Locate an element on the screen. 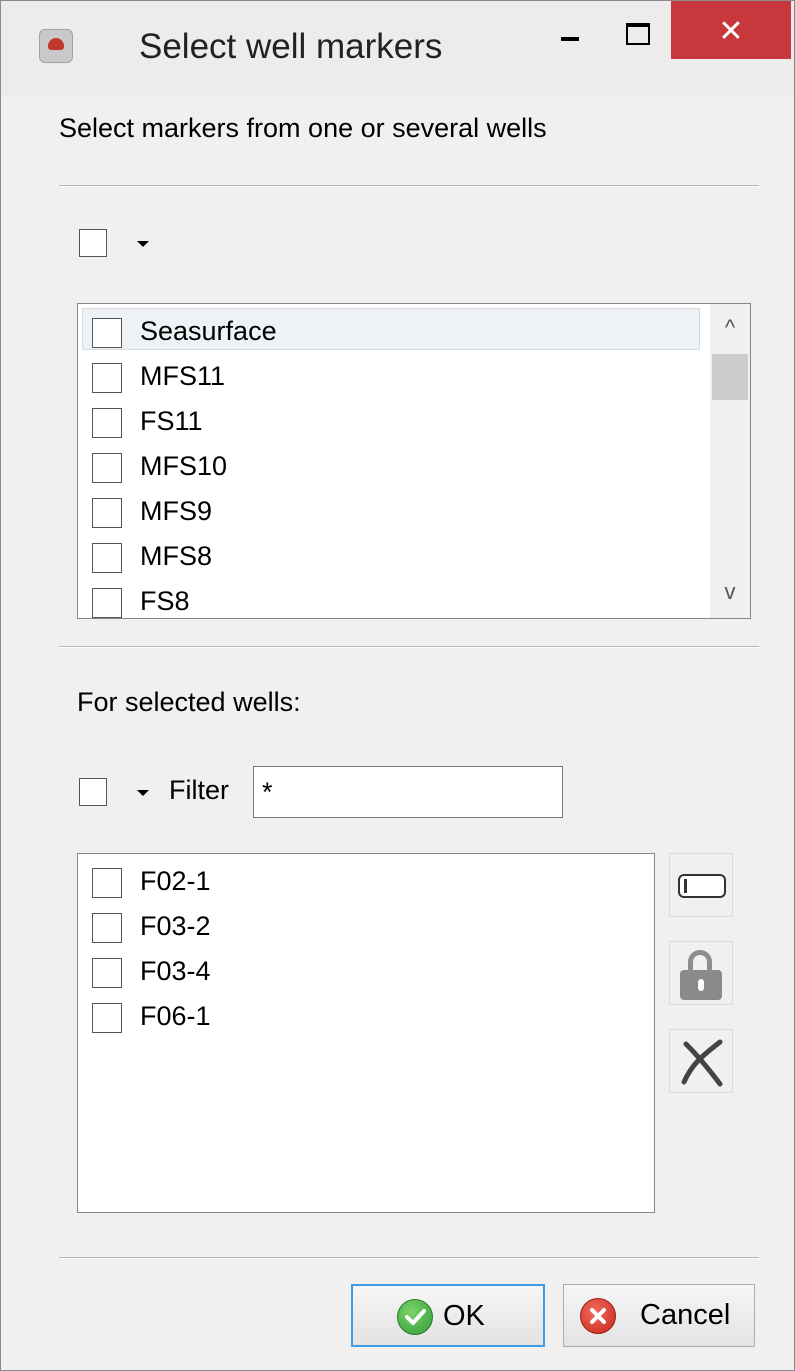  cross-icon is located at coordinates (702, 1063).